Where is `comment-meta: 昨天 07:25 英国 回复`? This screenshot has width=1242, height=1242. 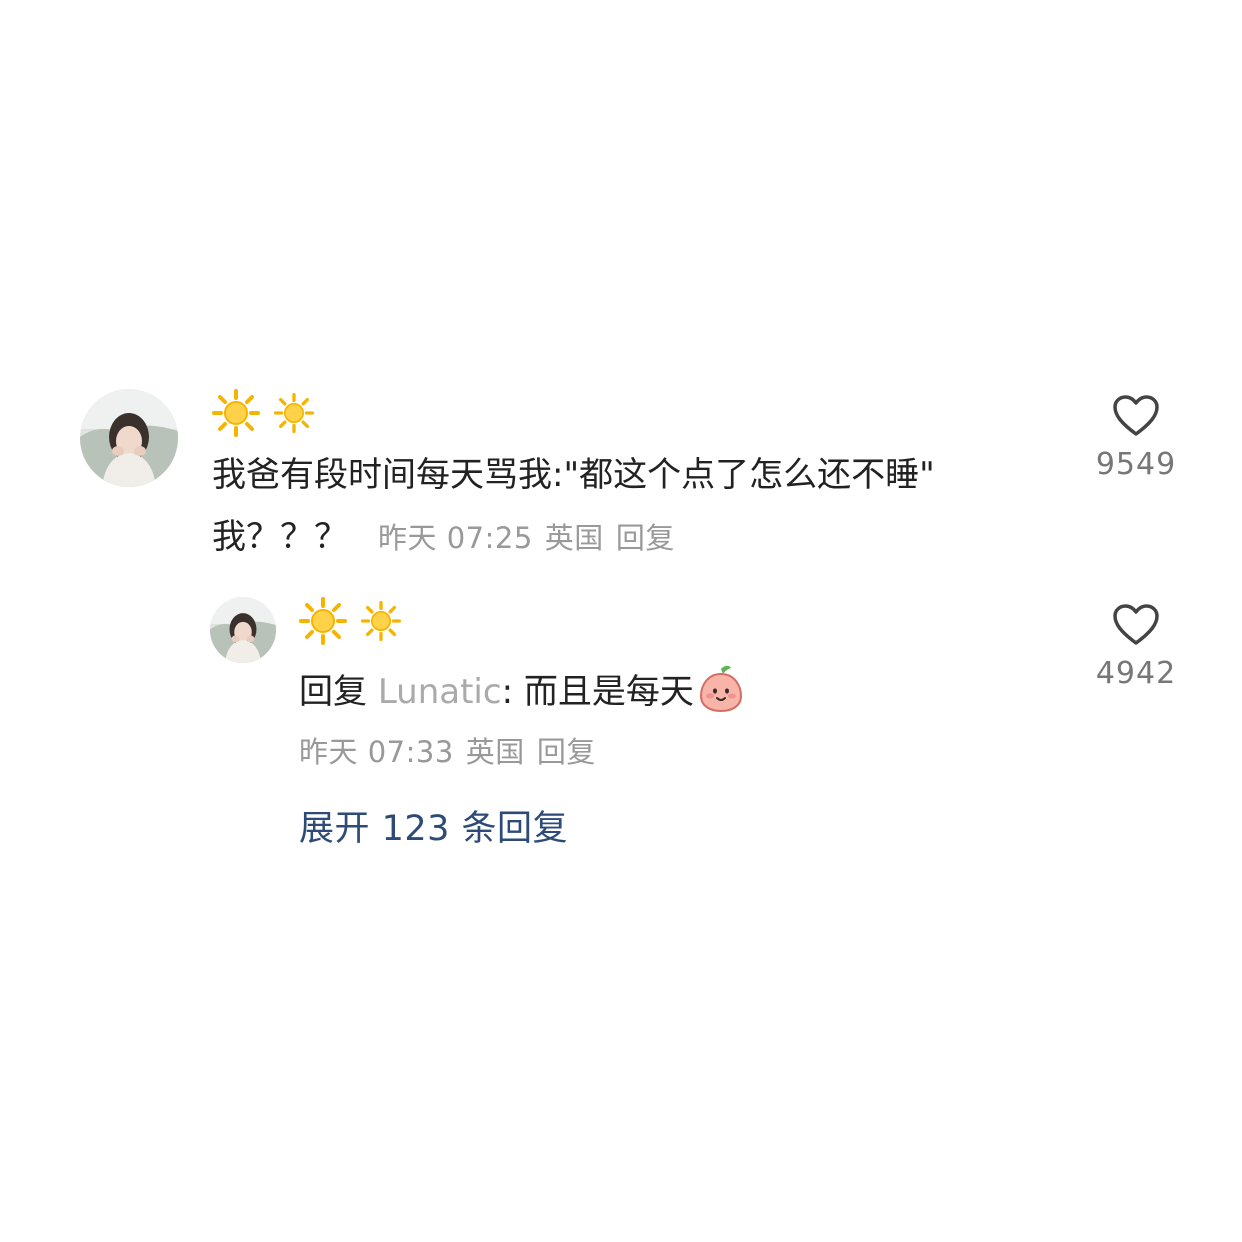
comment-meta: 昨天 07:25 英国 回复 is located at coordinates (526, 538).